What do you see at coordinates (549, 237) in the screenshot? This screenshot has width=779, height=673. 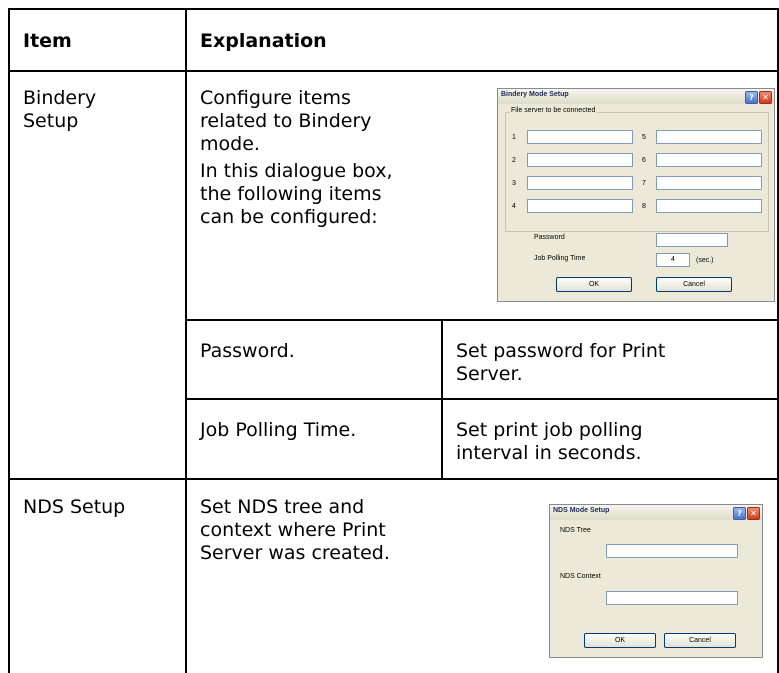 I see `password-label: Password` at bounding box center [549, 237].